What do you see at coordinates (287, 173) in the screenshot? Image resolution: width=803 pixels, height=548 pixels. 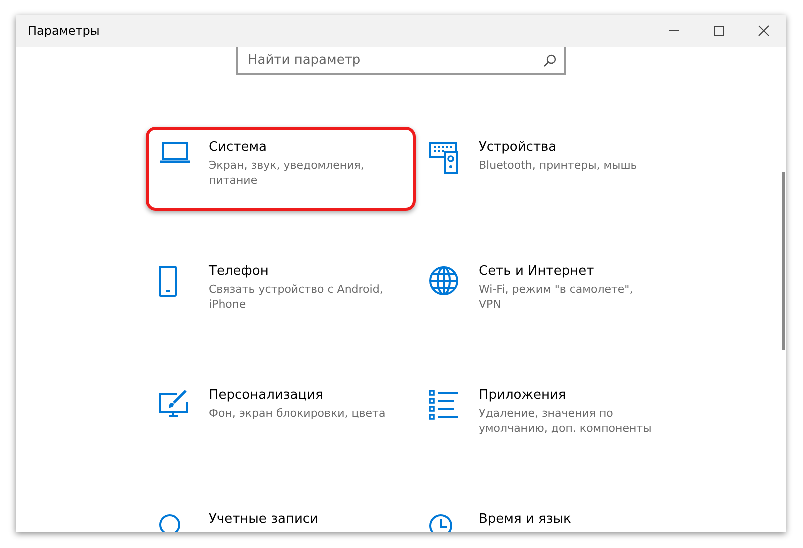 I see `tile-description: Экран, звук, уведомления, питание` at bounding box center [287, 173].